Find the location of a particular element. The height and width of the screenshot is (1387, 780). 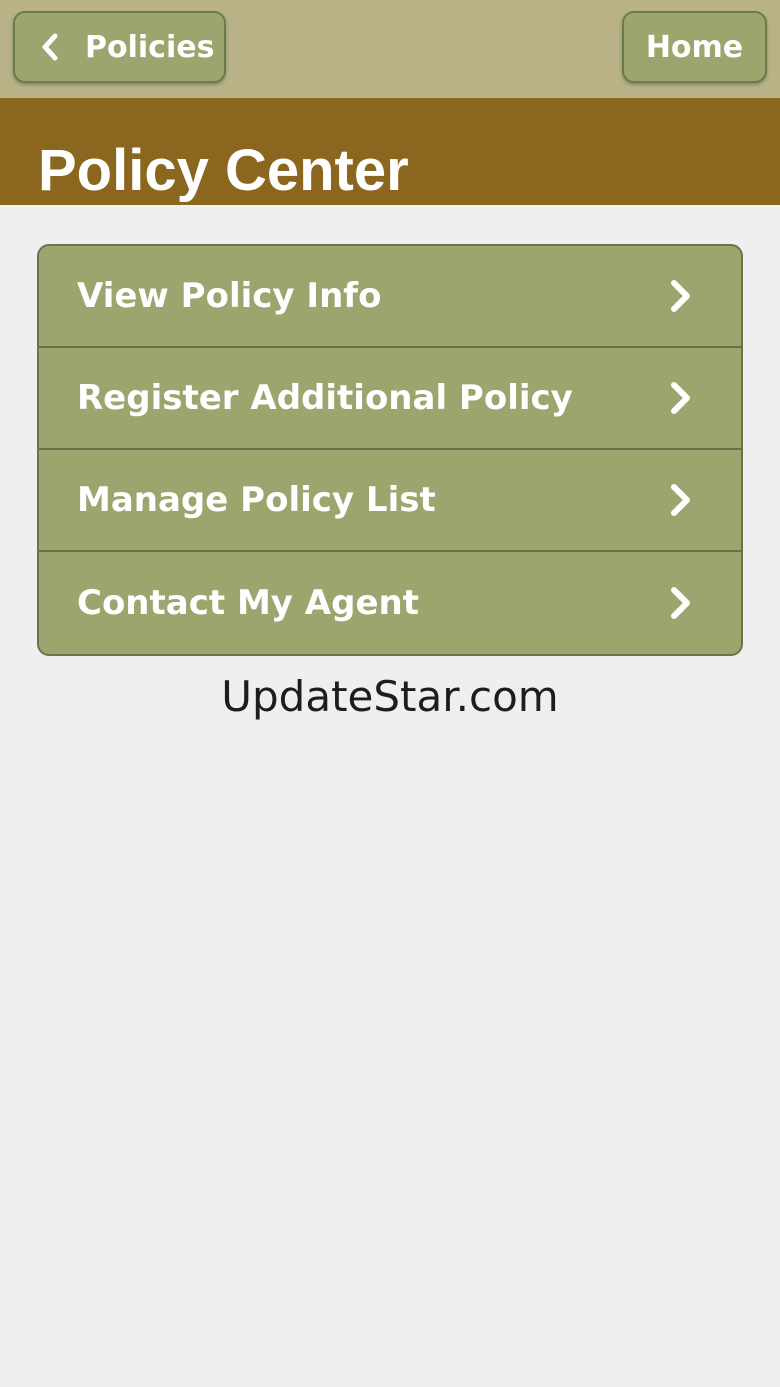

page-title: Policy Center is located at coordinates (223, 170).